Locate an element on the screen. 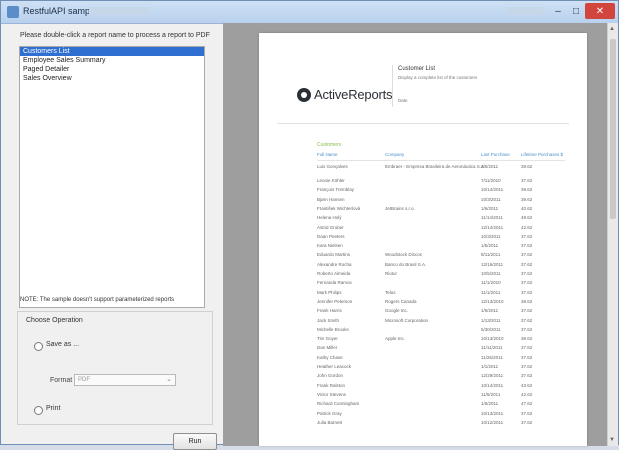 This screenshot has width=619, height=450. row-company: Microsoft Corporation is located at coordinates (407, 320).